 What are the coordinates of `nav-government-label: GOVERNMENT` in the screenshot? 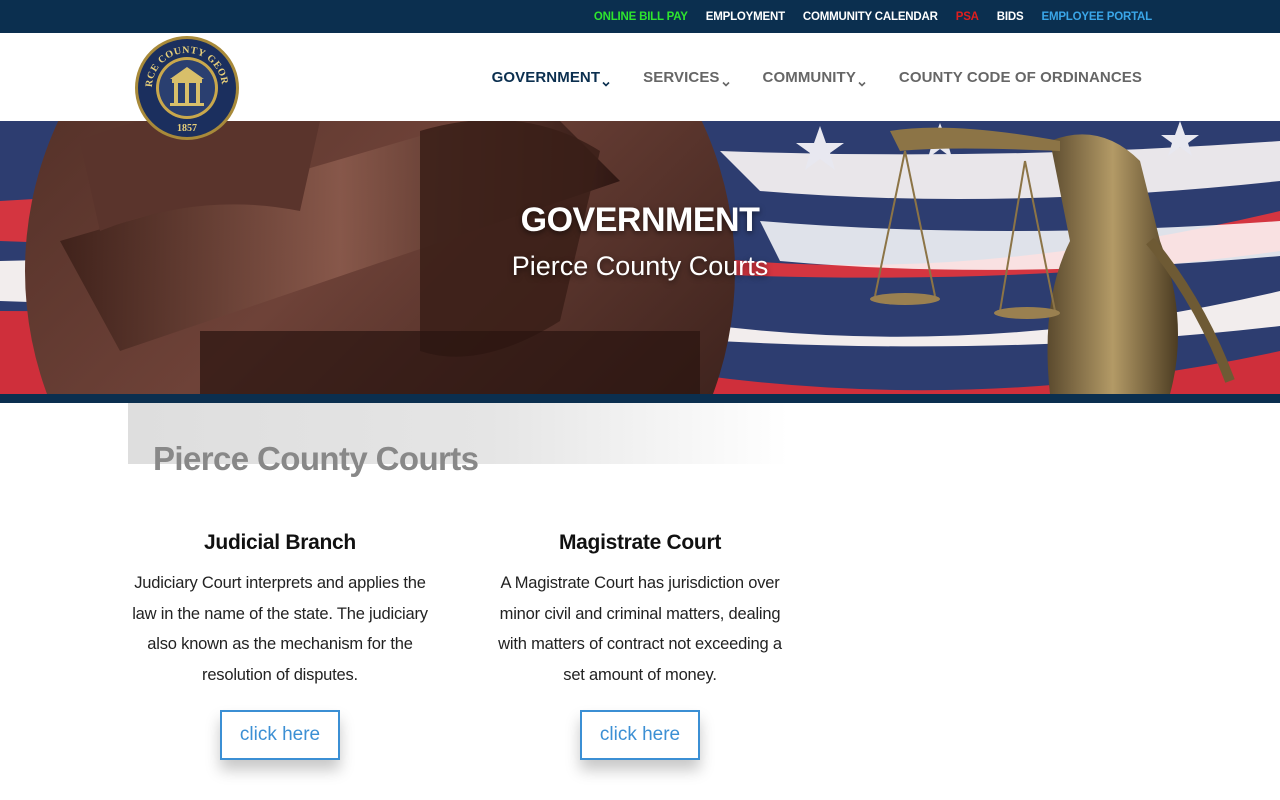 It's located at (546, 77).